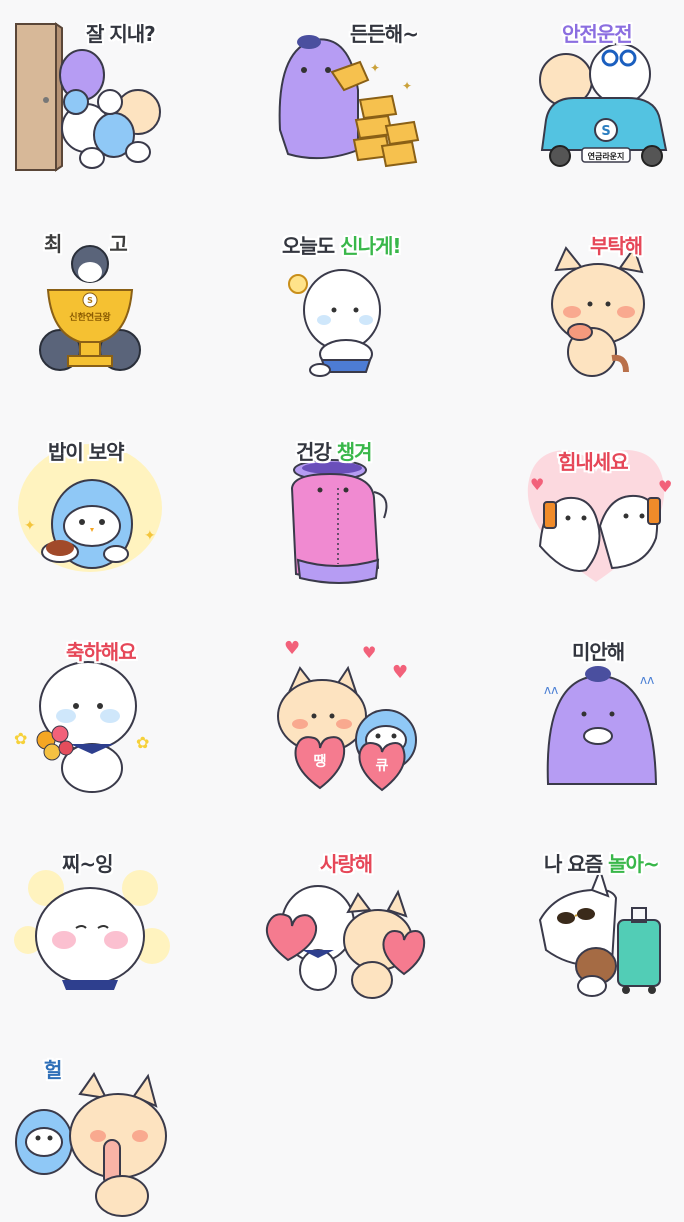 The height and width of the screenshot is (1222, 684). I want to click on sticker-caption: 최고, so click(86, 244).